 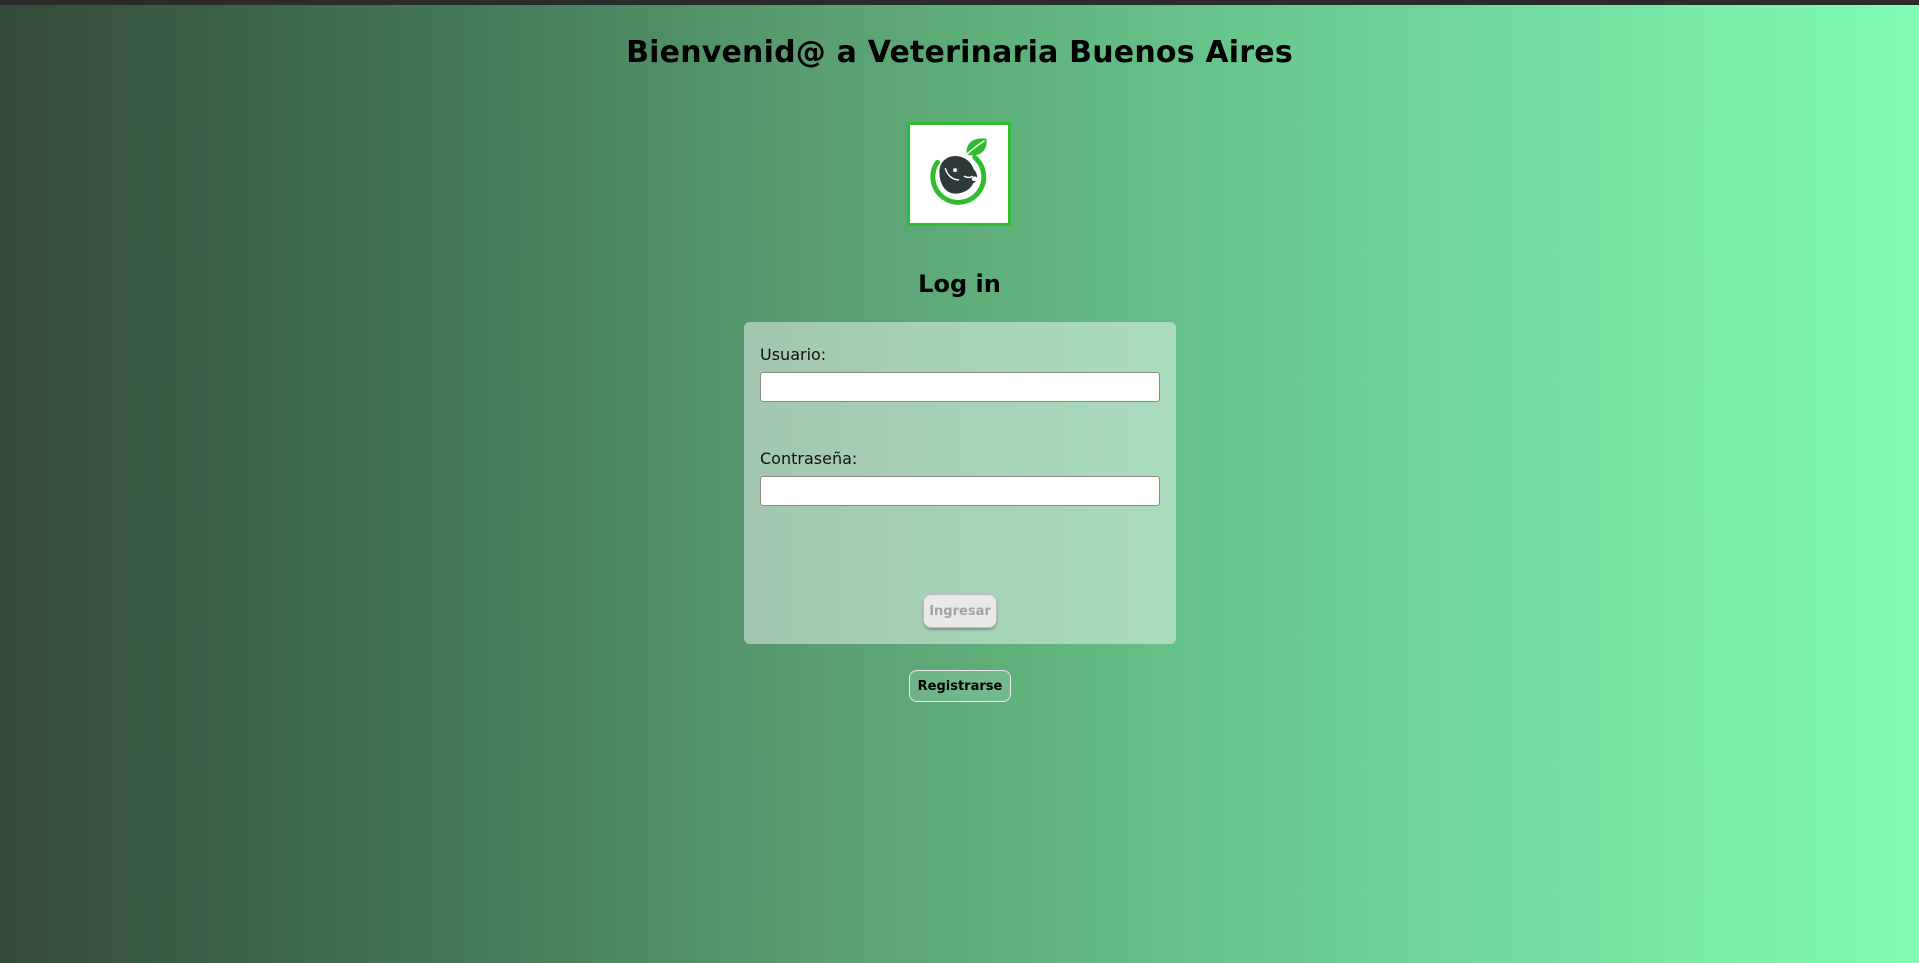 I want to click on clinic-logo, so click(x=959, y=174).